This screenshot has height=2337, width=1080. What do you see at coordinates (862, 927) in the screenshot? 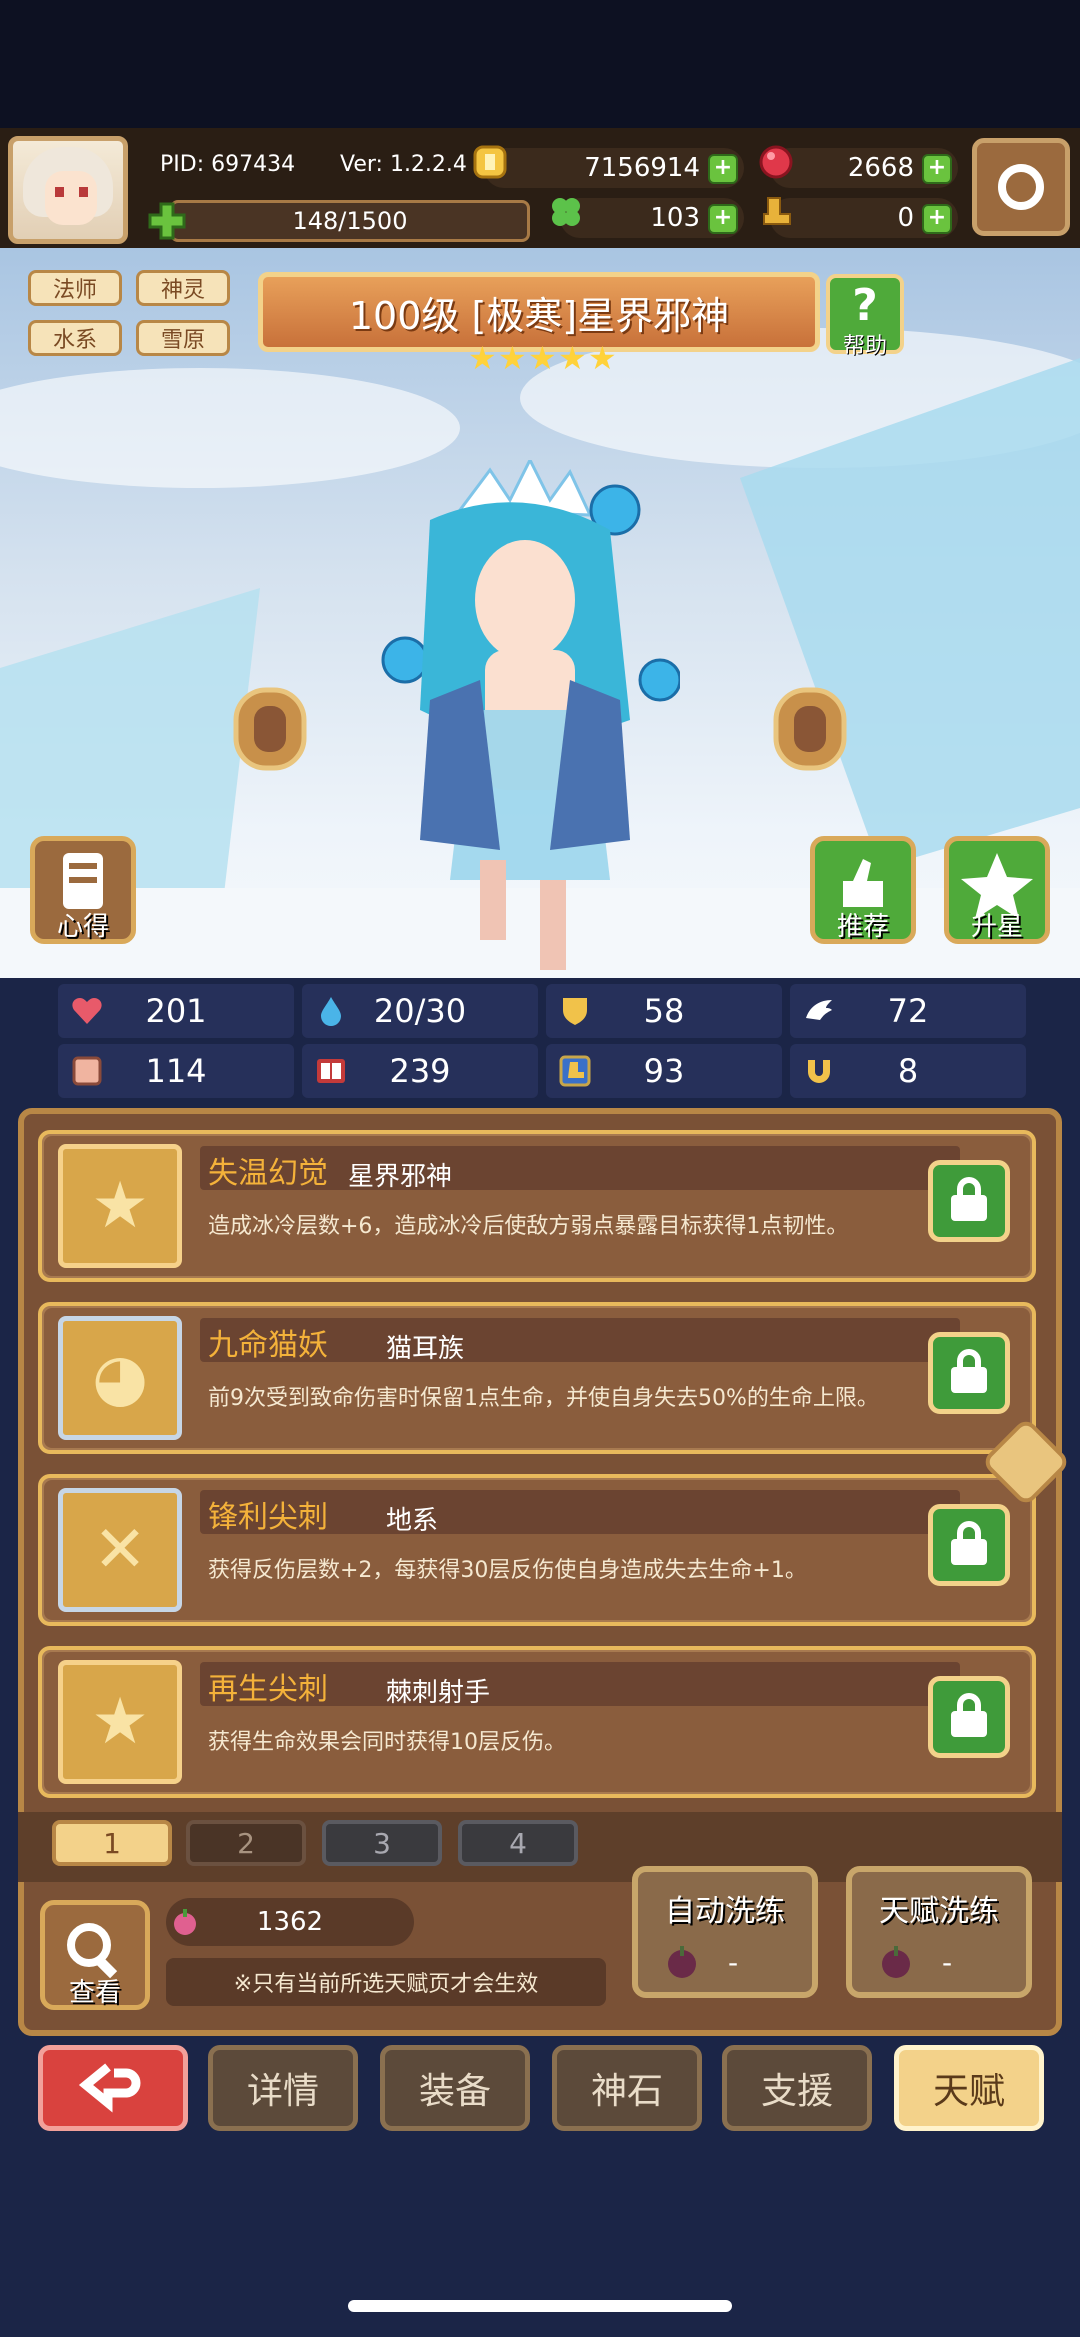
I see `recommend-label: 推荐` at bounding box center [862, 927].